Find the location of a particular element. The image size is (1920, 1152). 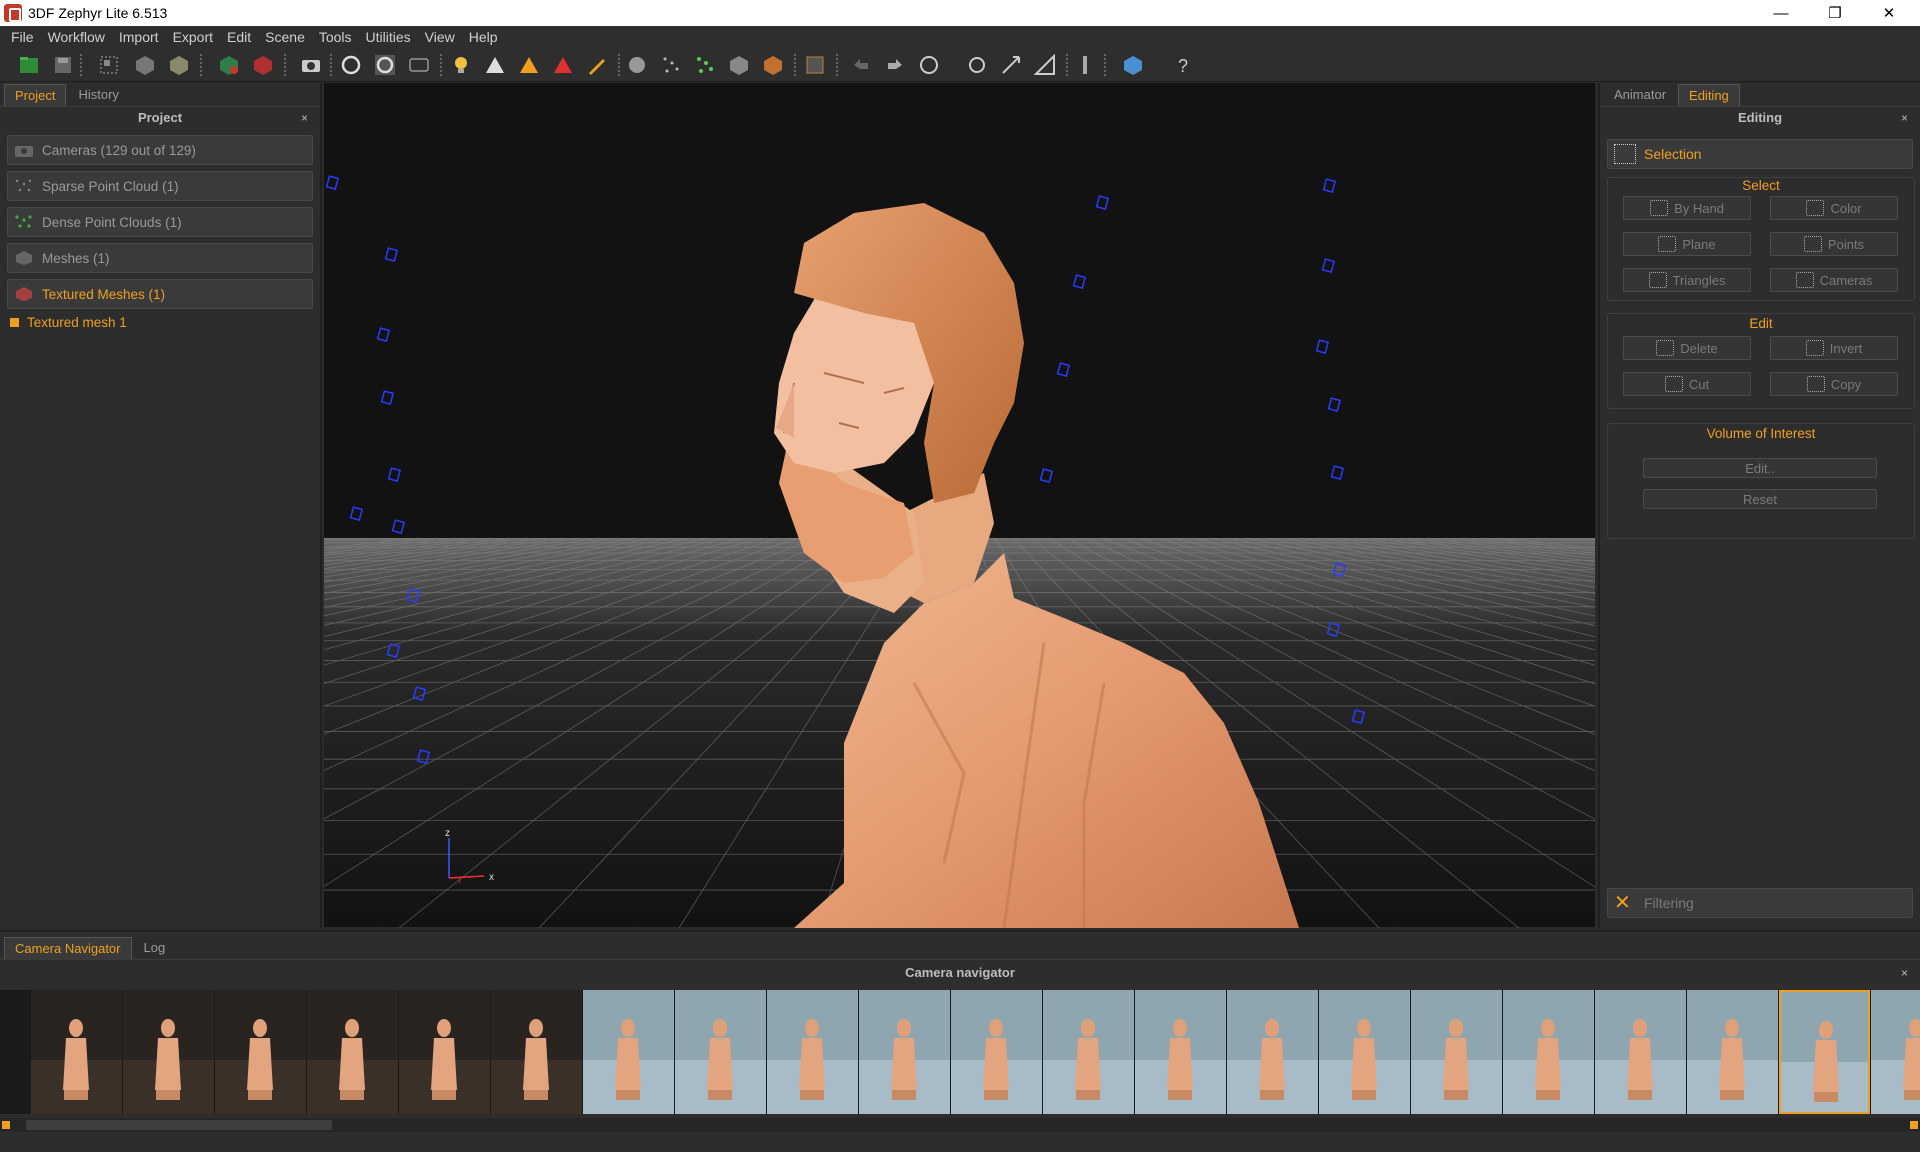

scrollbar-thumb is located at coordinates (179, 1125).